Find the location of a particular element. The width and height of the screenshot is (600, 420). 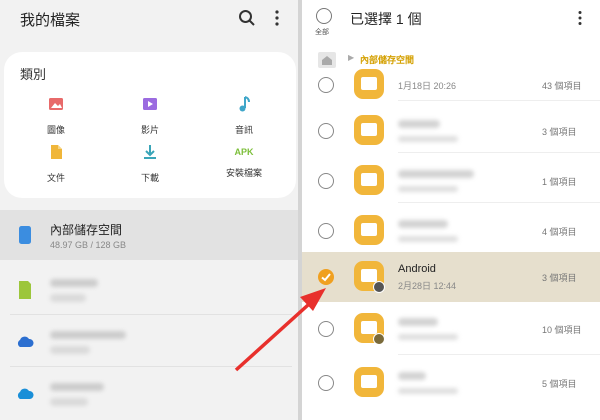

settings-badge-icon is located at coordinates (379, 287).